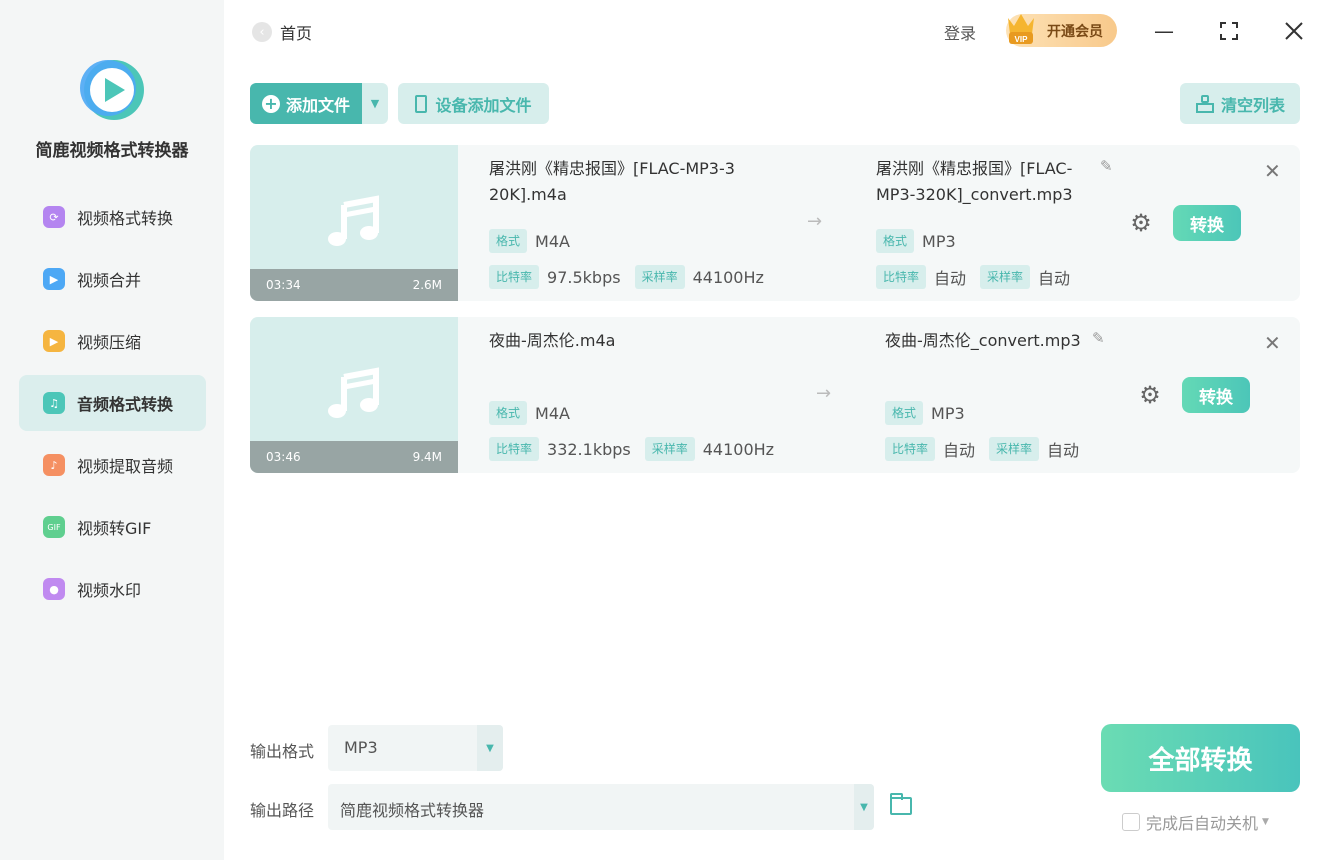  Describe the element at coordinates (296, 33) in the screenshot. I see `home-label: 首页` at that location.